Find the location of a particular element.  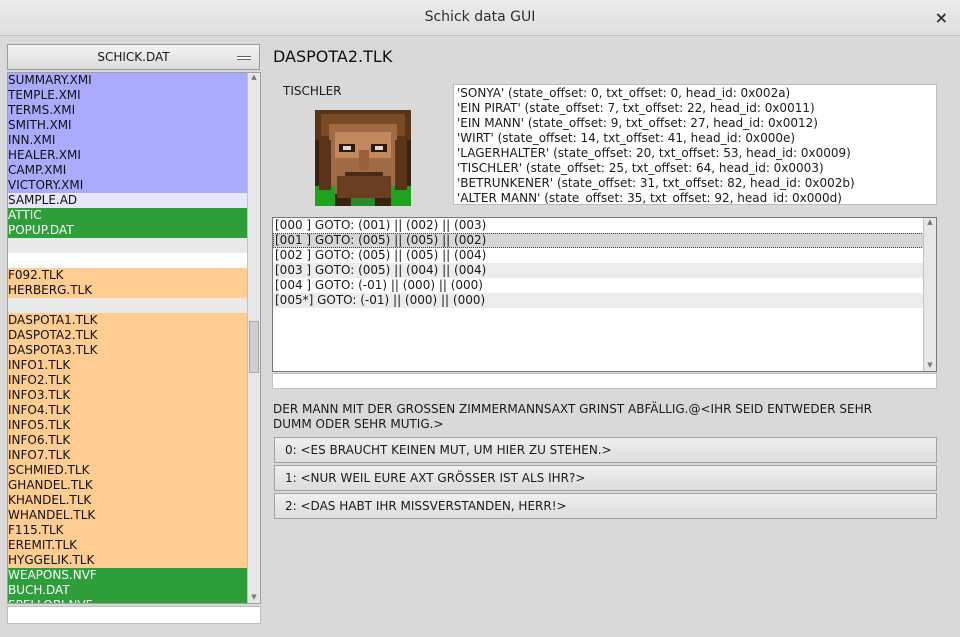

file-list-item: INFO1.TLK is located at coordinates (128, 365).